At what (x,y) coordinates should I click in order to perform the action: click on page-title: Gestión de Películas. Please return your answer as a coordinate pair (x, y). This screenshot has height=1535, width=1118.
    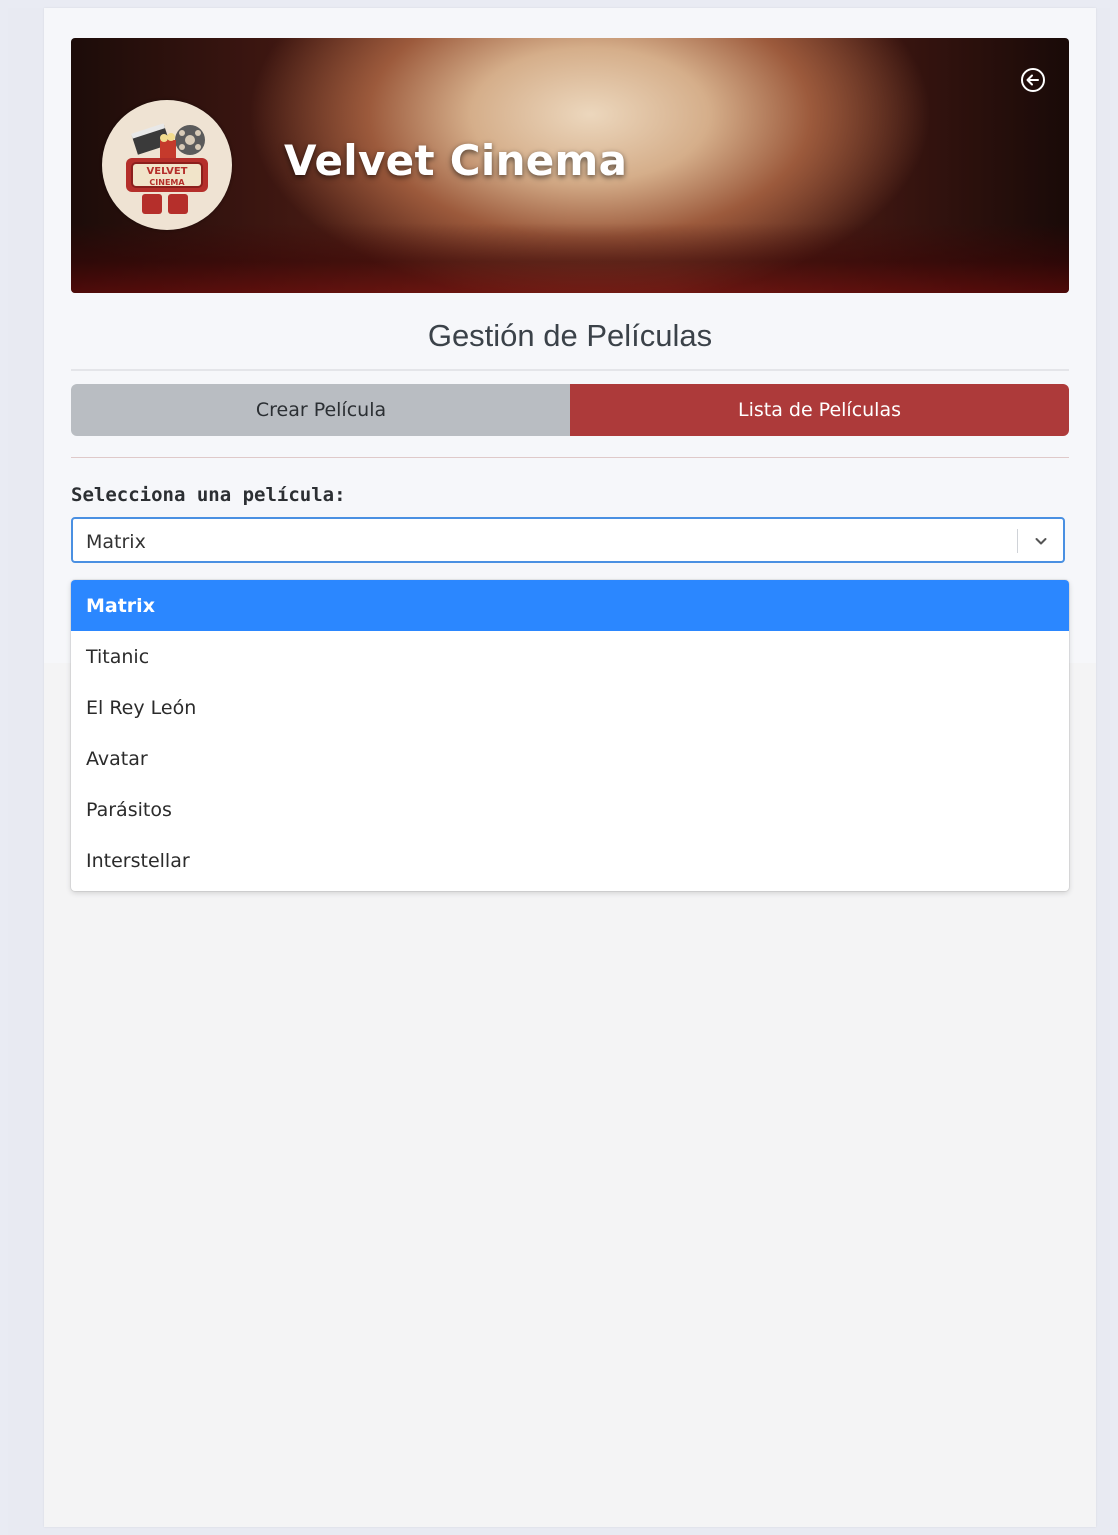
    Looking at the image, I should click on (570, 335).